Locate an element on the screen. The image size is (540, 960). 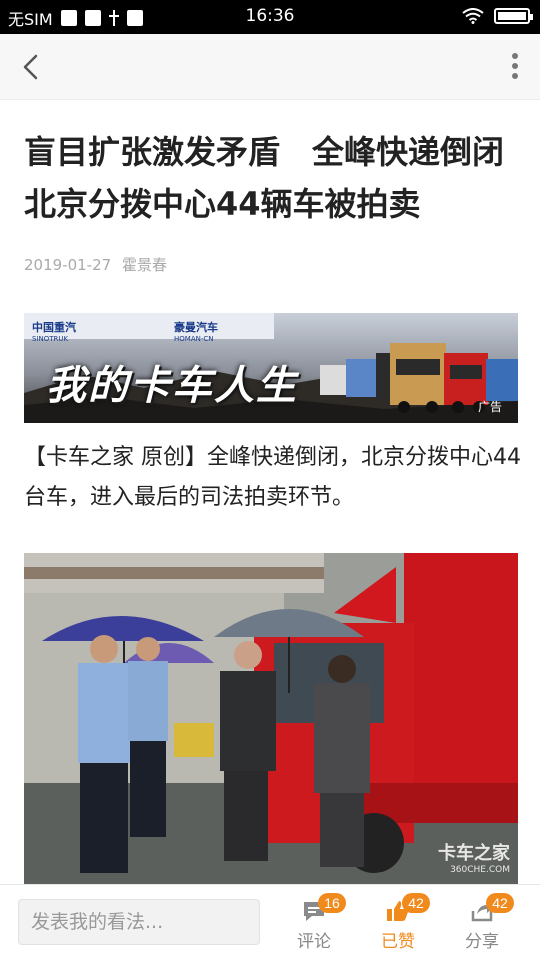
photo-watermark: 卡车之家 360CHE.COM is located at coordinates (474, 857).